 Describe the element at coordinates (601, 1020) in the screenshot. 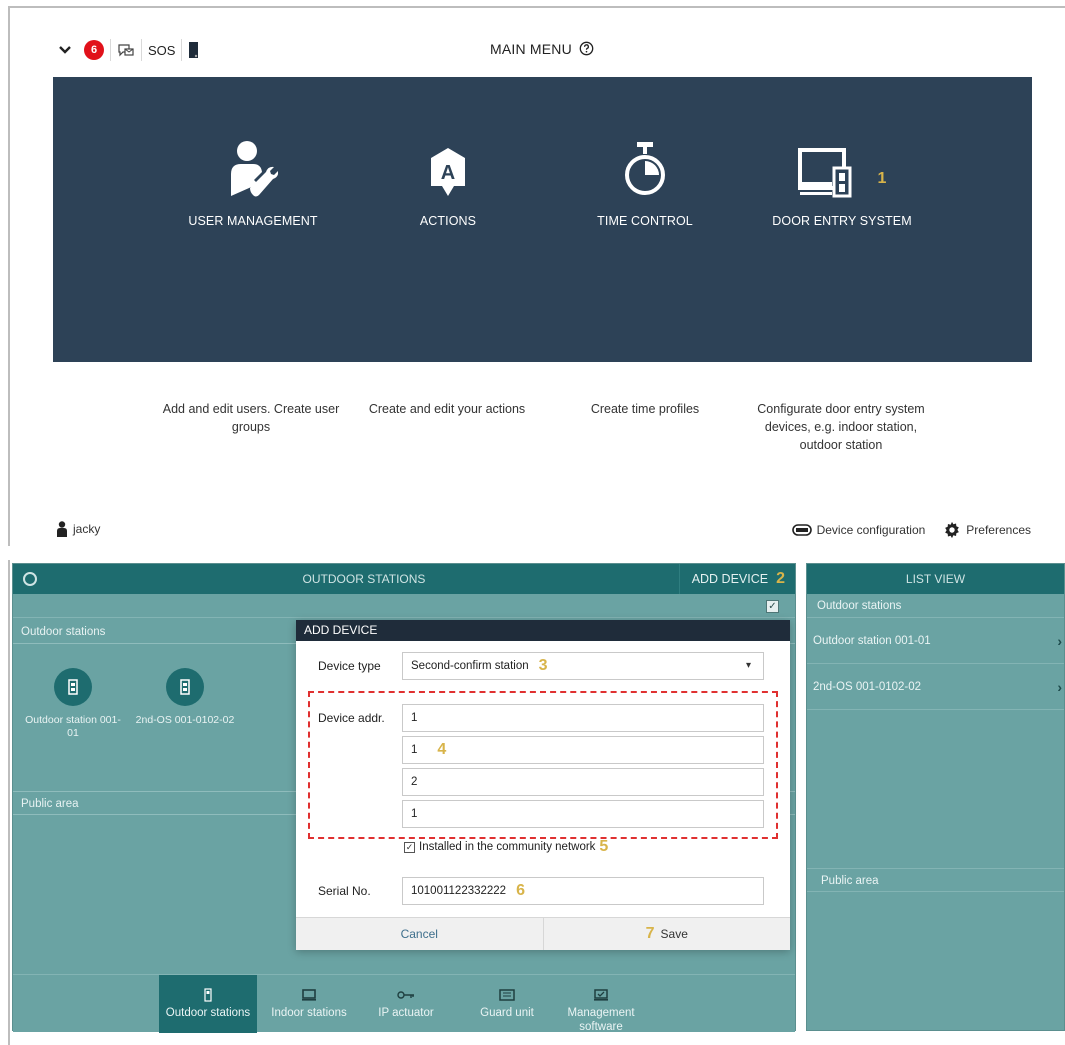

I see `nav-label: Management software` at that location.